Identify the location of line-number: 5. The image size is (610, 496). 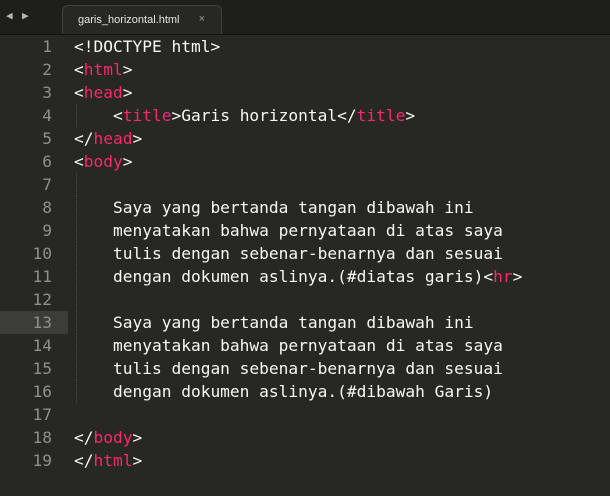
(47, 138).